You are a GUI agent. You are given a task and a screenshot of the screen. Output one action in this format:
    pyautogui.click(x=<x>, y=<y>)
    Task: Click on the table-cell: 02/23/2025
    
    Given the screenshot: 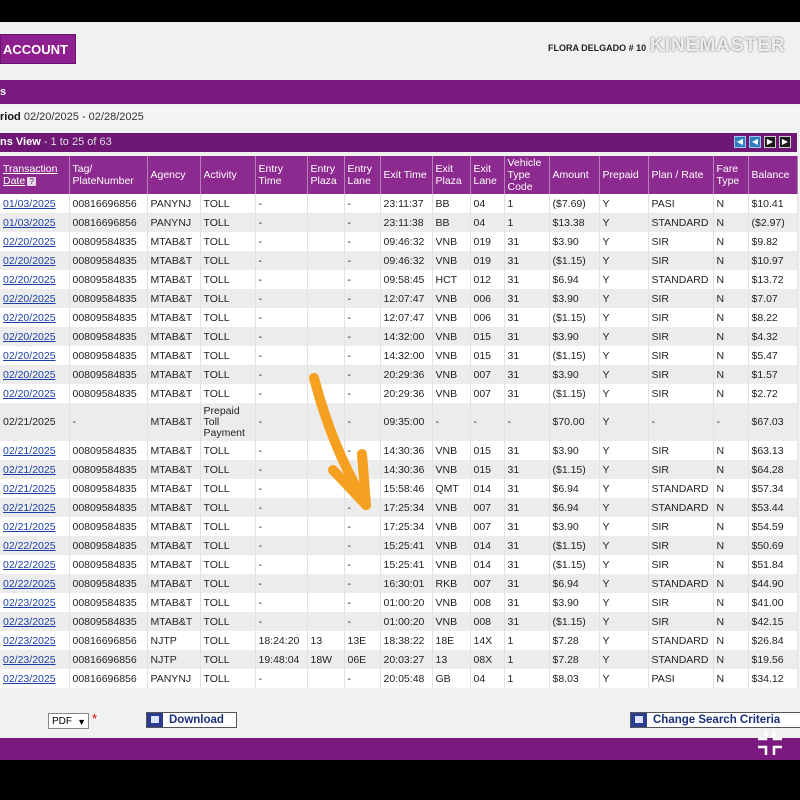 What is the action you would take?
    pyautogui.click(x=35, y=678)
    